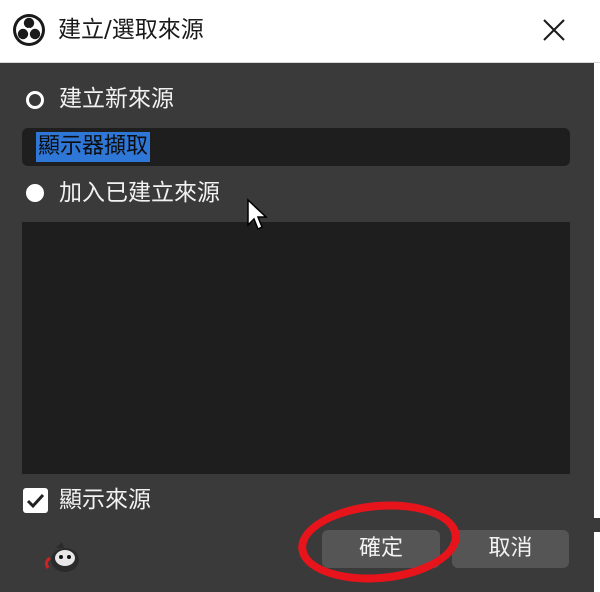 The image size is (600, 592). Describe the element at coordinates (597, 327) in the screenshot. I see `window-edge` at that location.